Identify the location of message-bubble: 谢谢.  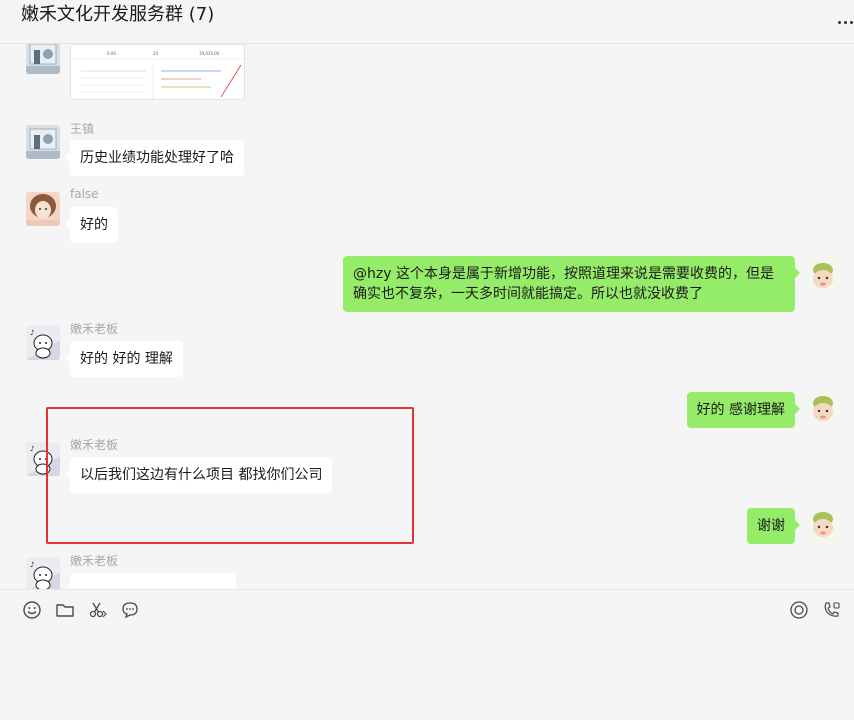
(773, 526).